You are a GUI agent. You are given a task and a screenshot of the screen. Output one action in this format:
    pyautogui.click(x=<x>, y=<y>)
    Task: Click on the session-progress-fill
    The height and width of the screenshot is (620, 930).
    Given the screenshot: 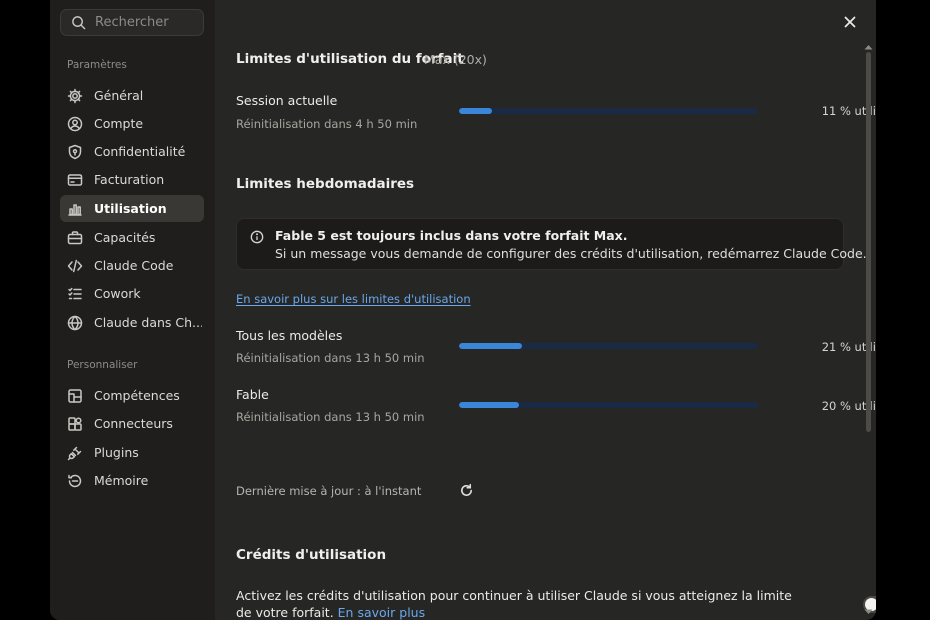 What is the action you would take?
    pyautogui.click(x=475, y=111)
    